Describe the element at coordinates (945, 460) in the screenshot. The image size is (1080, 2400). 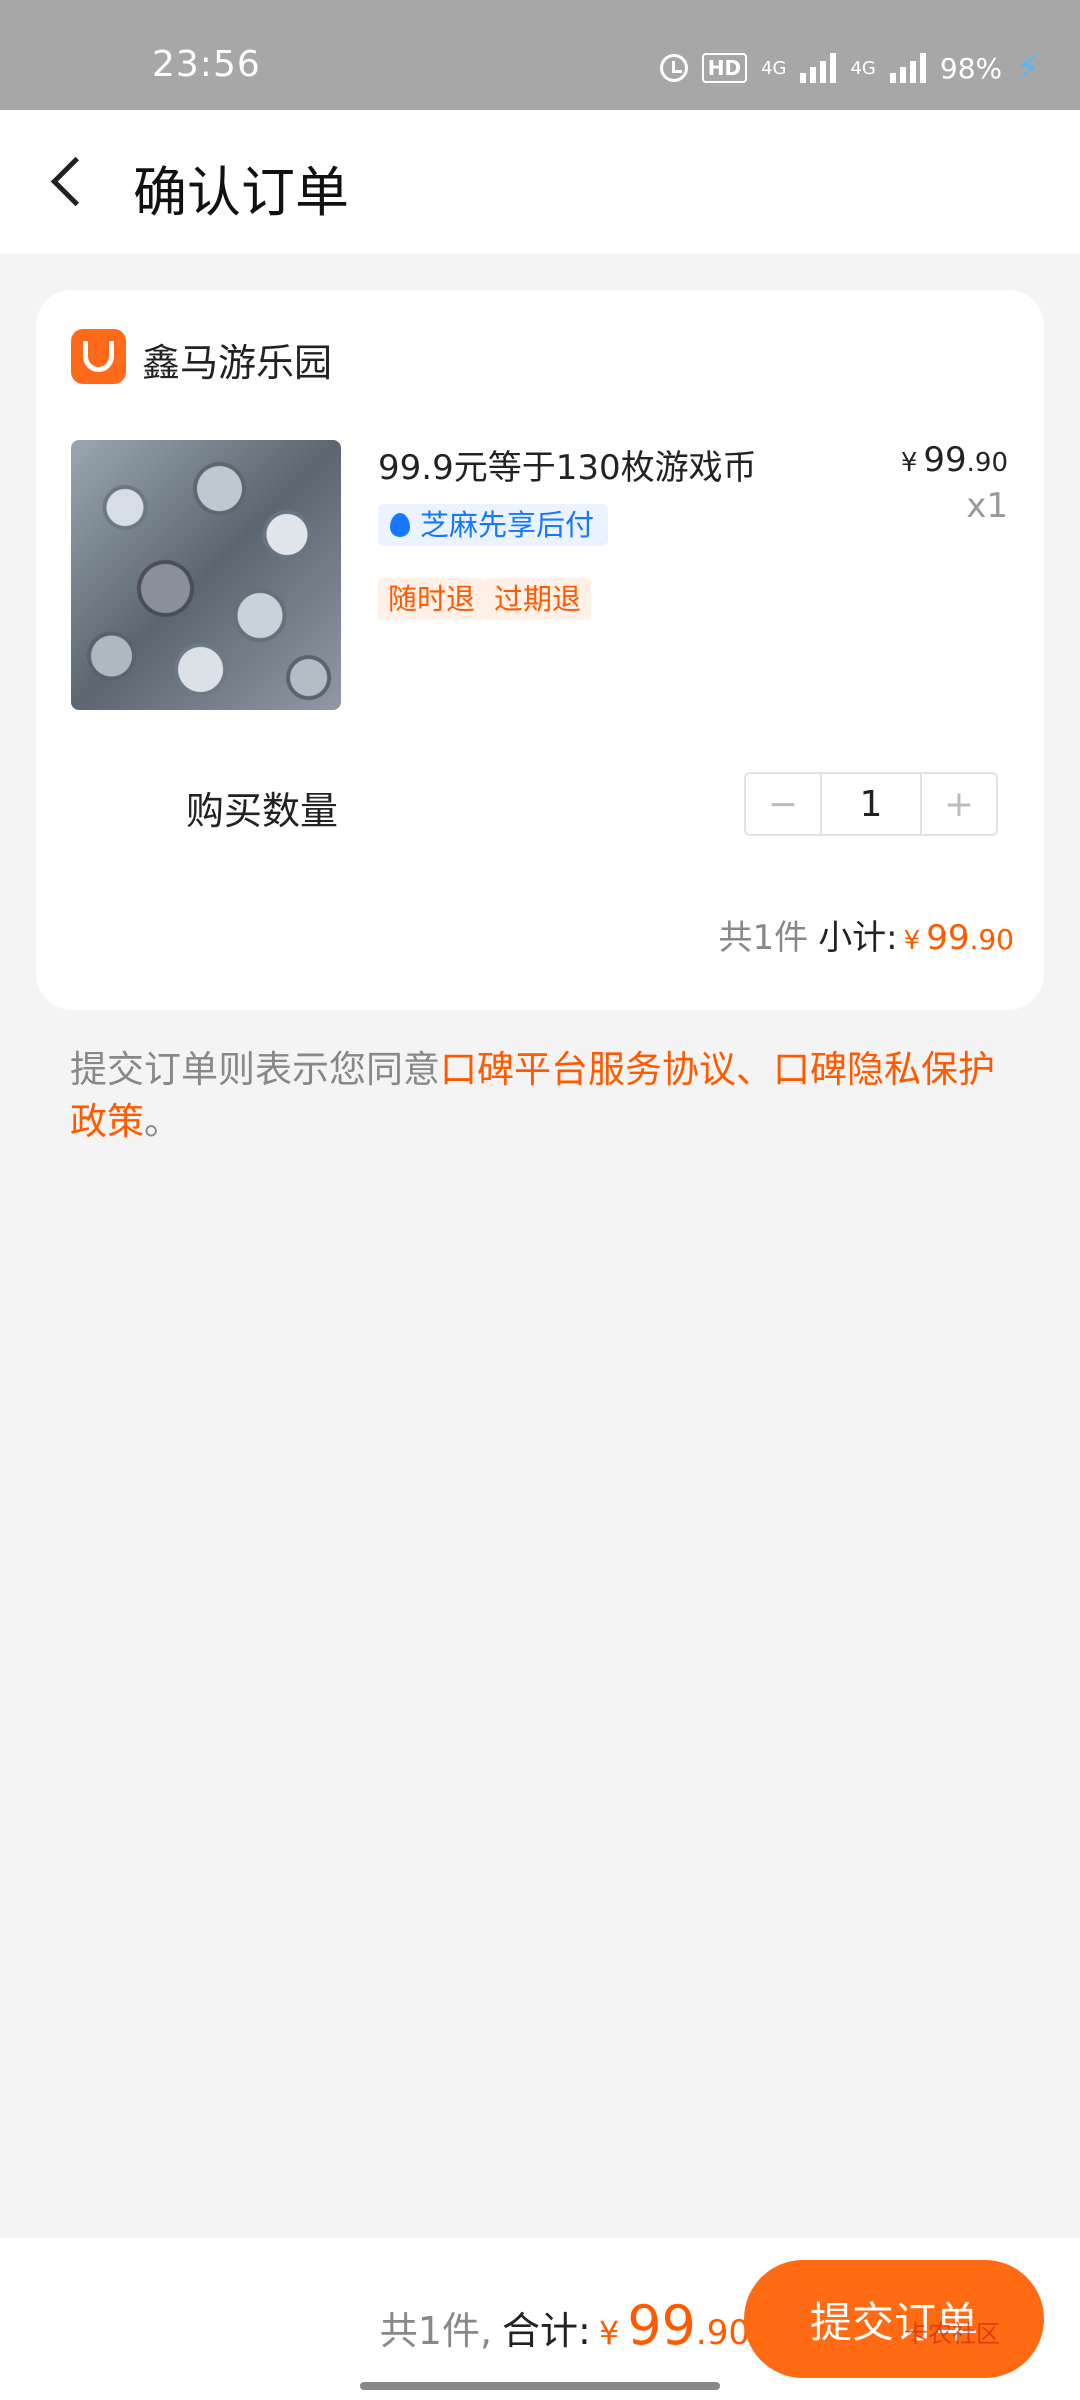
I see `price-integer: 99` at that location.